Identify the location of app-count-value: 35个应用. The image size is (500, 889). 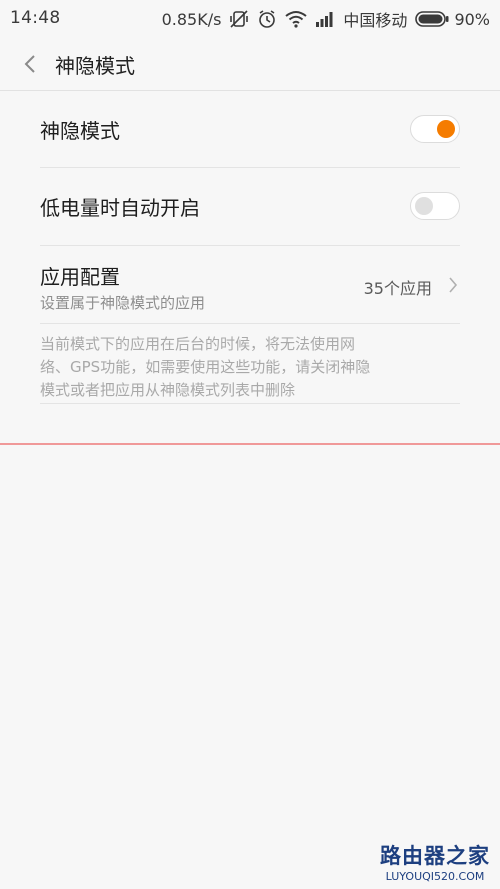
(397, 288).